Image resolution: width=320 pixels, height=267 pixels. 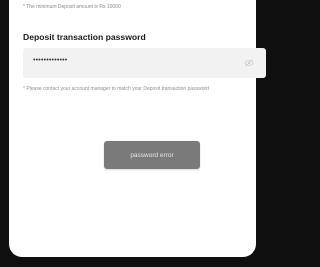 What do you see at coordinates (144, 63) in the screenshot?
I see `transaction-password-field: •••••••••••••` at bounding box center [144, 63].